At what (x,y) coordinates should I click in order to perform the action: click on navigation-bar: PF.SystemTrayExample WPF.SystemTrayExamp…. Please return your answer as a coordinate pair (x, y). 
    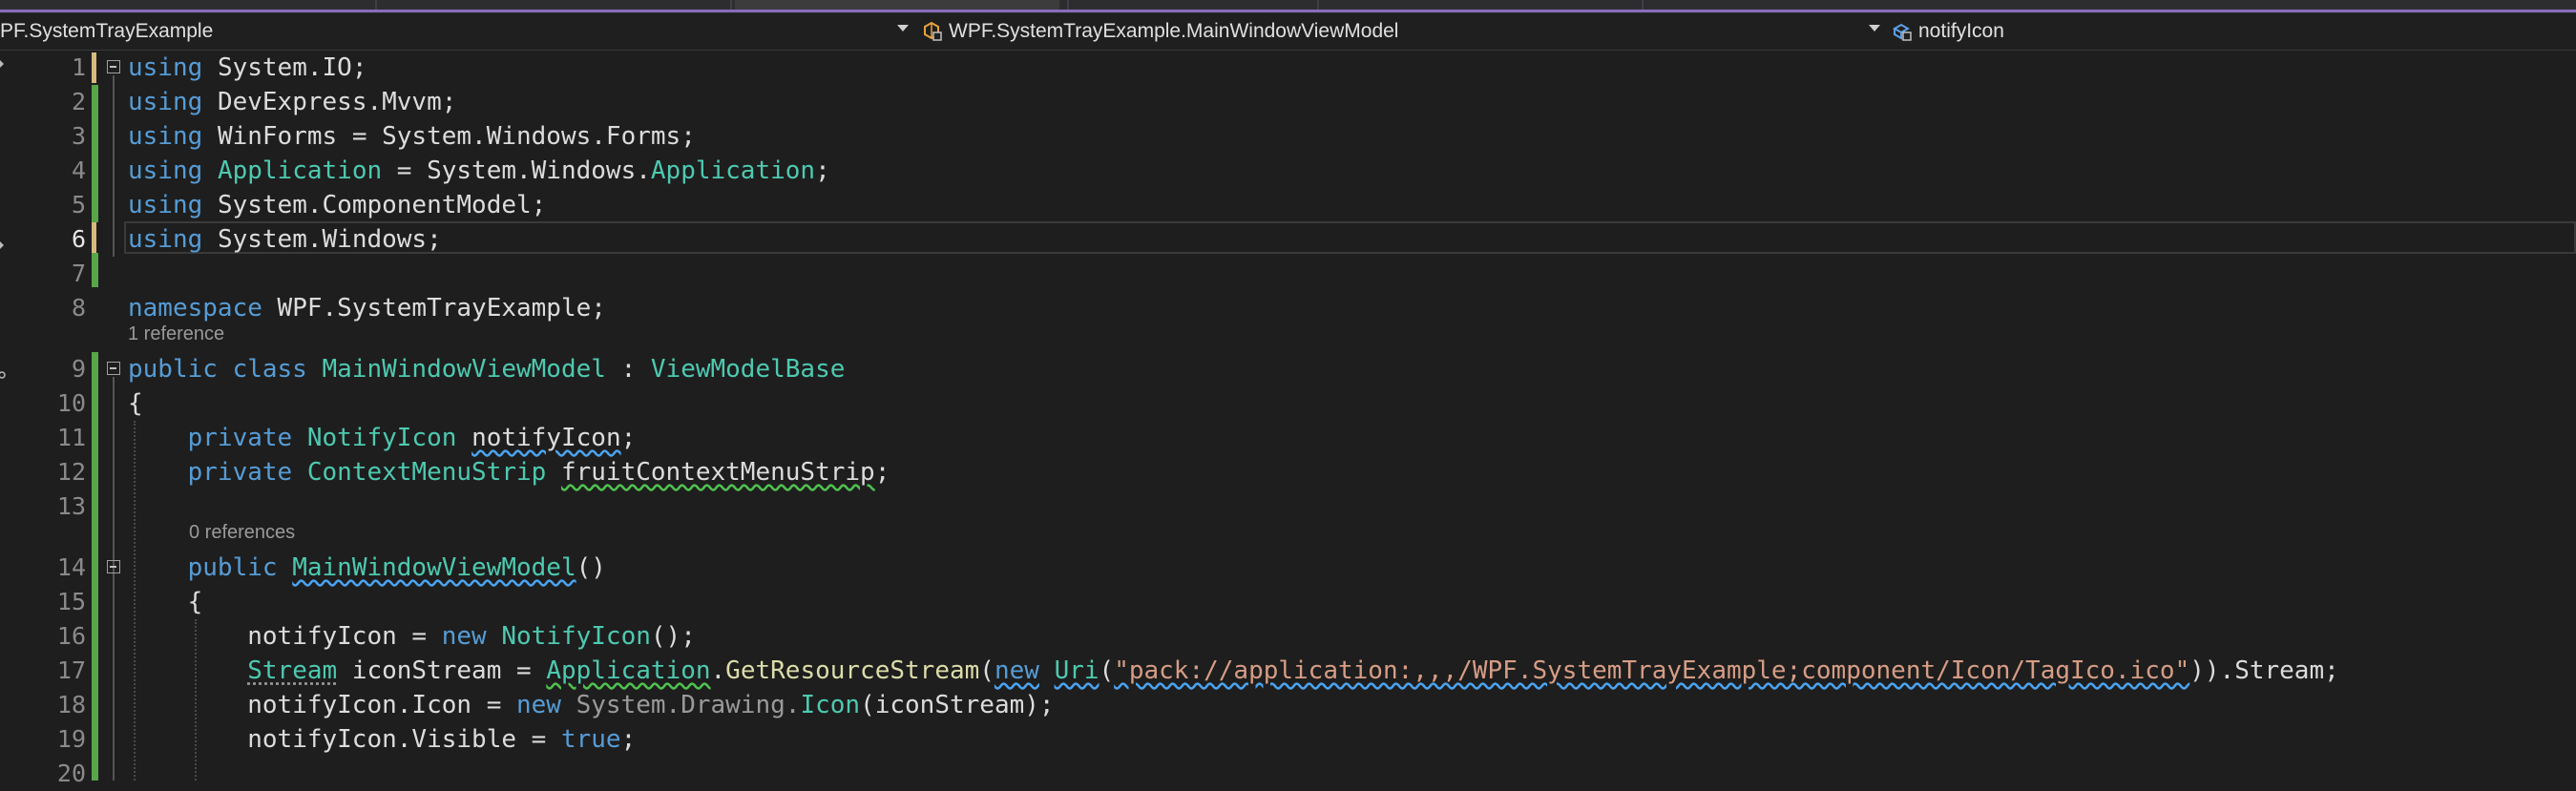
    Looking at the image, I should click on (1288, 32).